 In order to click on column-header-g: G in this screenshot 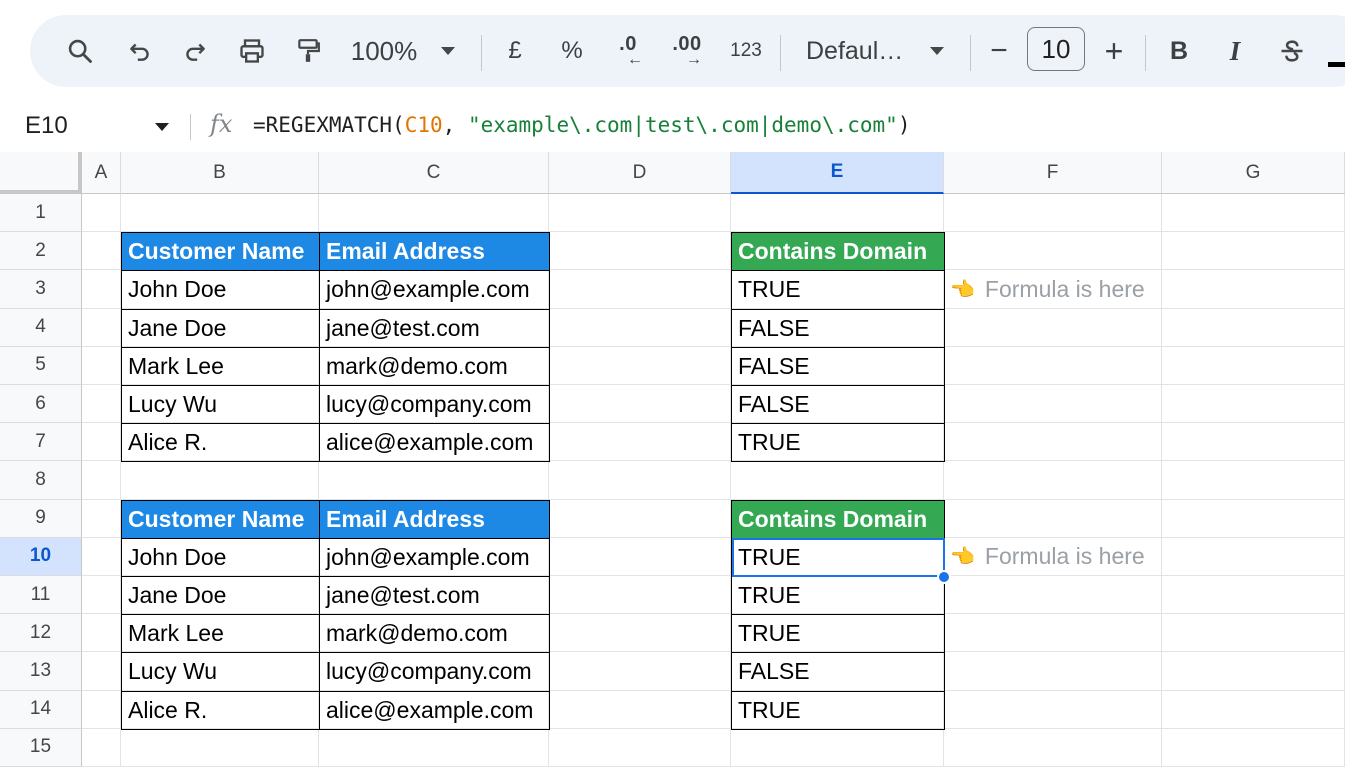, I will do `click(1253, 173)`.